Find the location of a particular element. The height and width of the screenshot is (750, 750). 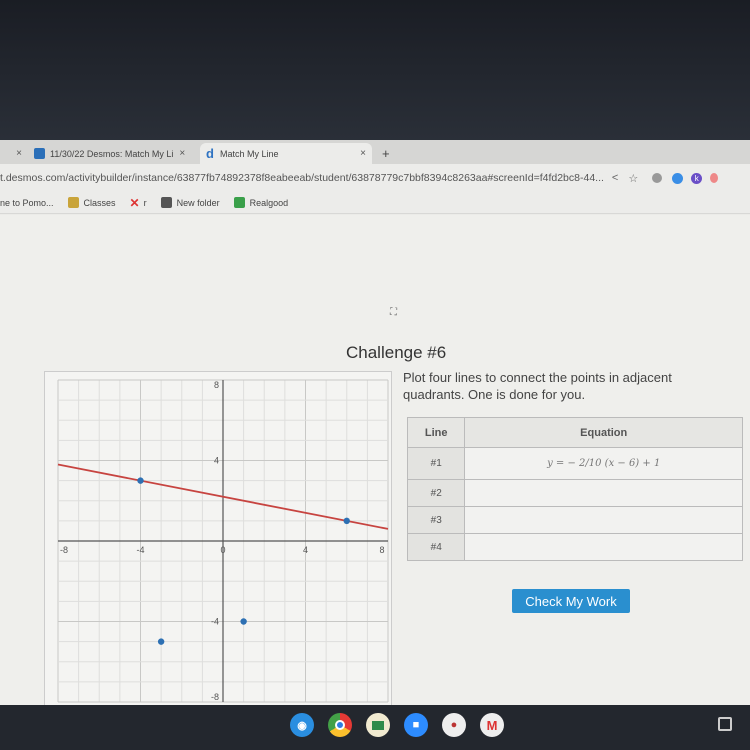

table-row: #4 is located at coordinates (574, 547).